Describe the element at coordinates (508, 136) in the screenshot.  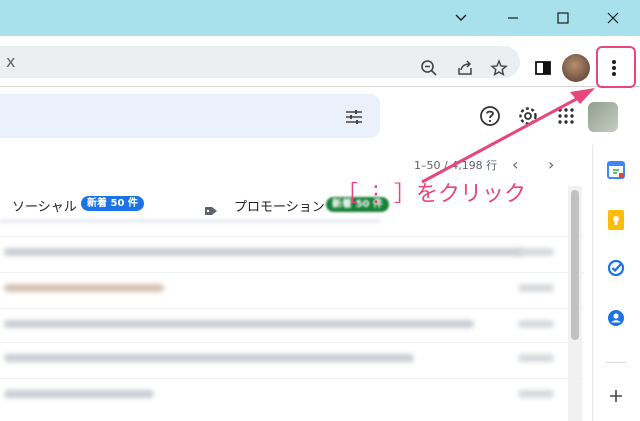
I see `annotation-arrow` at that location.